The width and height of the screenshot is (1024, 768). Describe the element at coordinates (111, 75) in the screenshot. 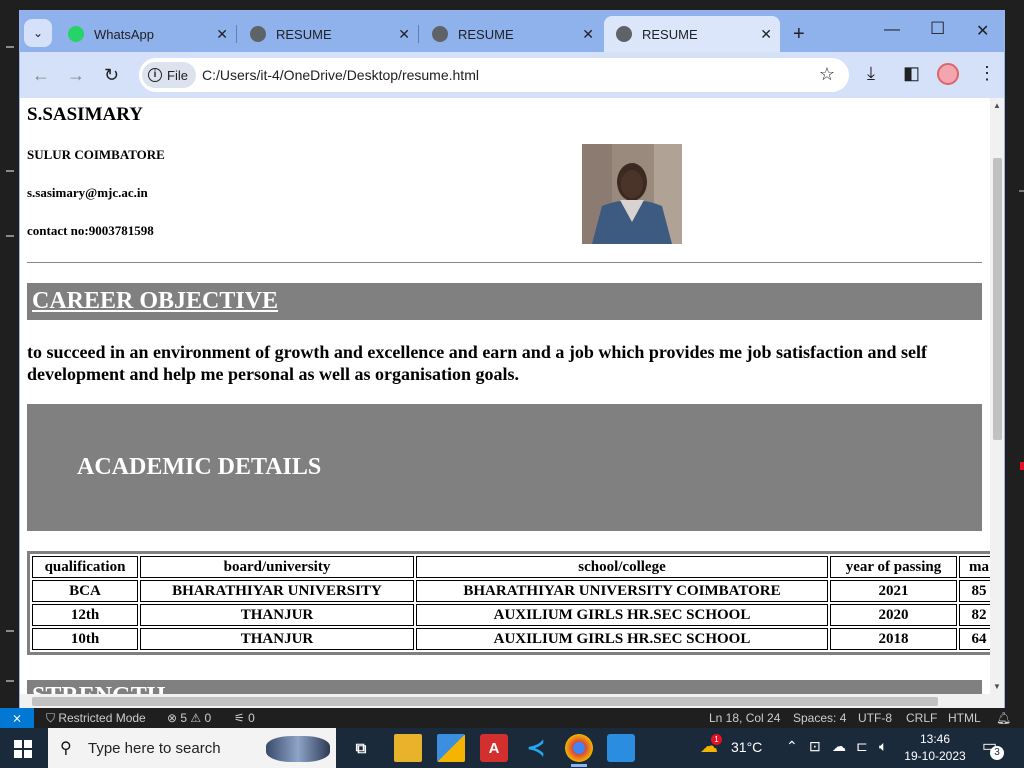

I see `reload-icon: ↻` at that location.